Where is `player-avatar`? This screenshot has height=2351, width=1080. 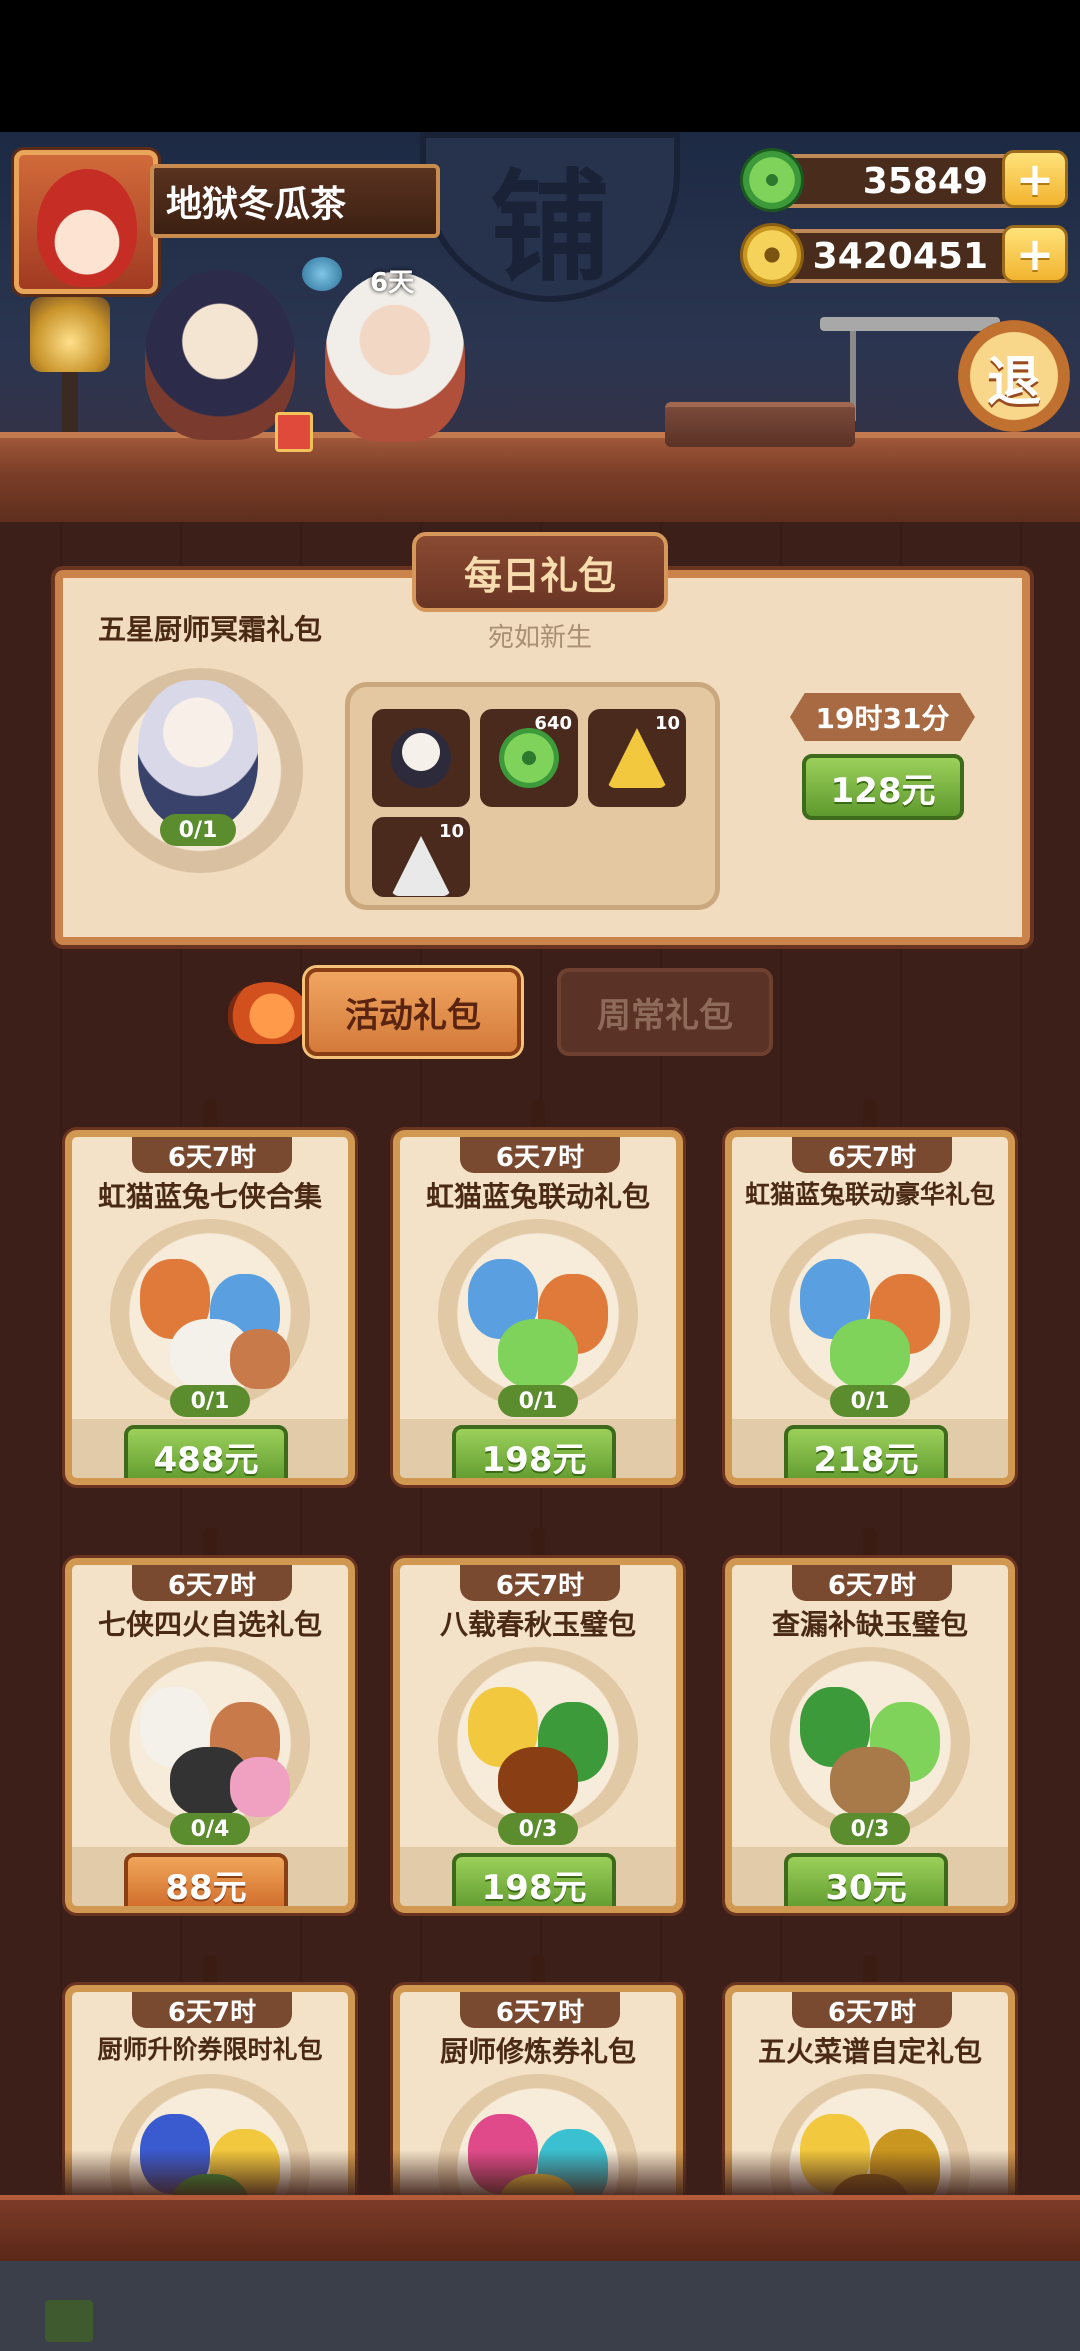 player-avatar is located at coordinates (86, 222).